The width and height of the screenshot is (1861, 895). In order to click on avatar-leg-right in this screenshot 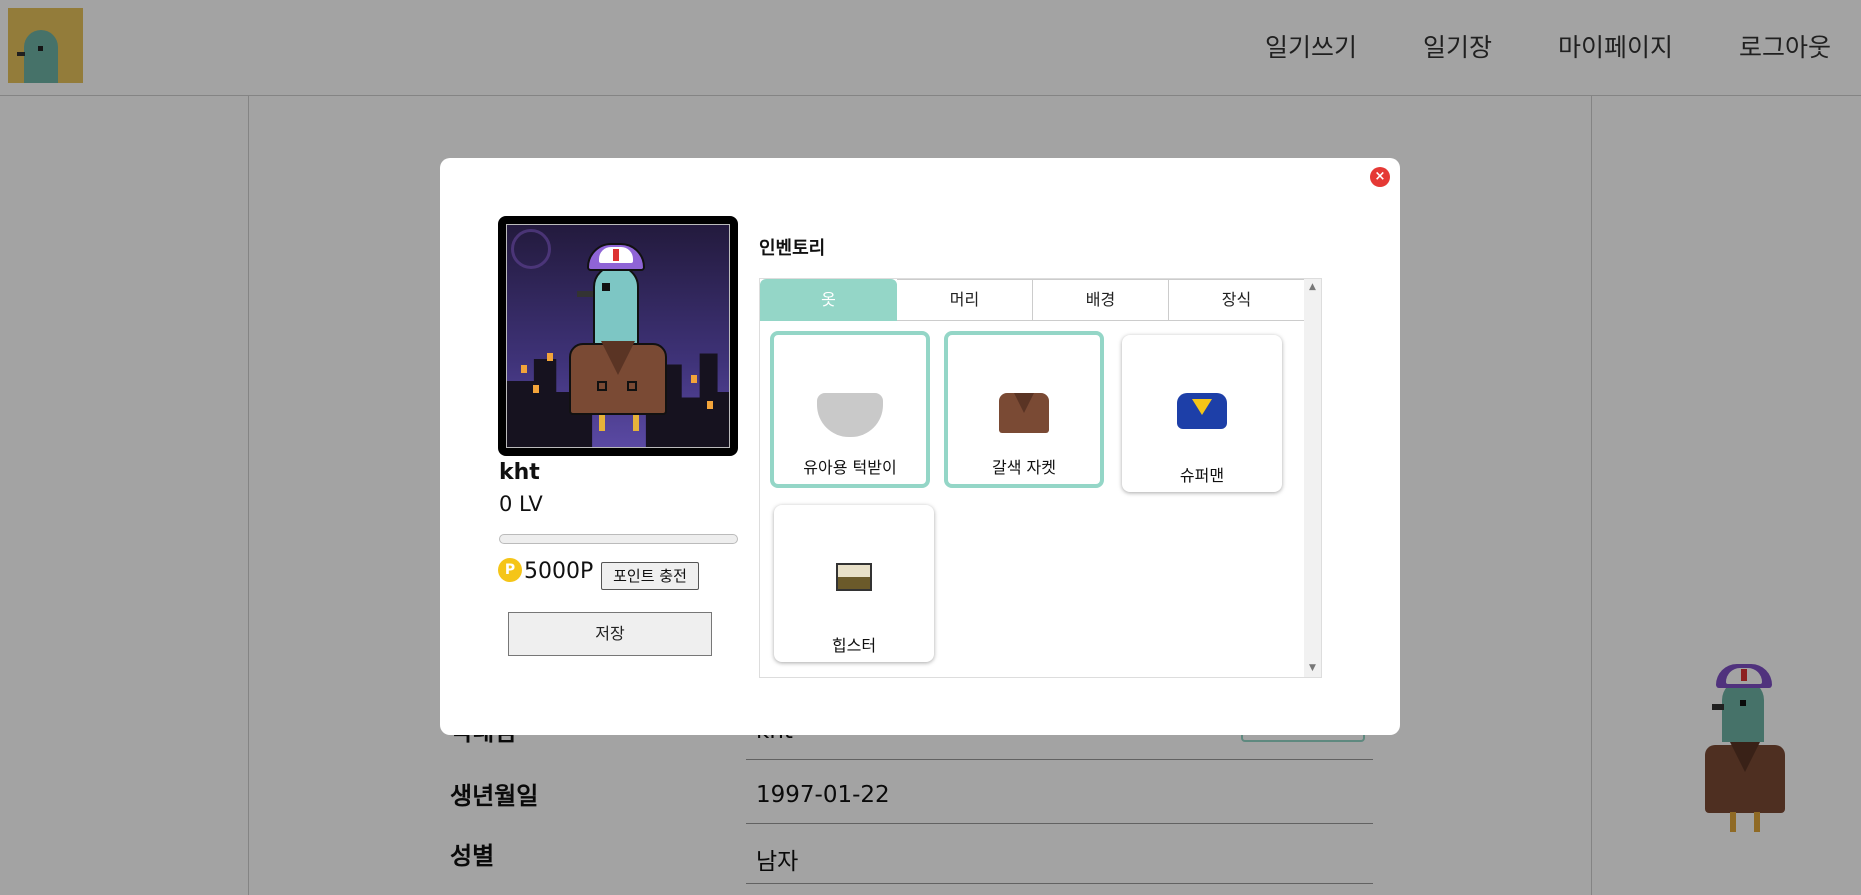, I will do `click(636, 423)`.